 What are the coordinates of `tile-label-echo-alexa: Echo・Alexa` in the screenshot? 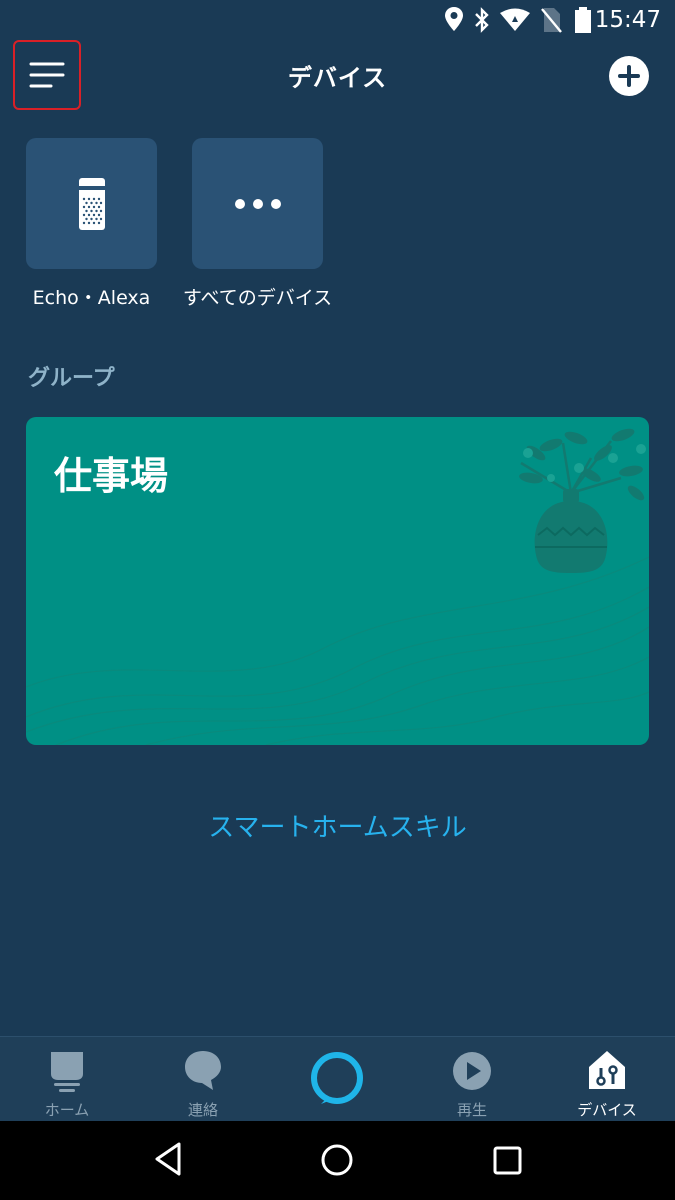 It's located at (91, 298).